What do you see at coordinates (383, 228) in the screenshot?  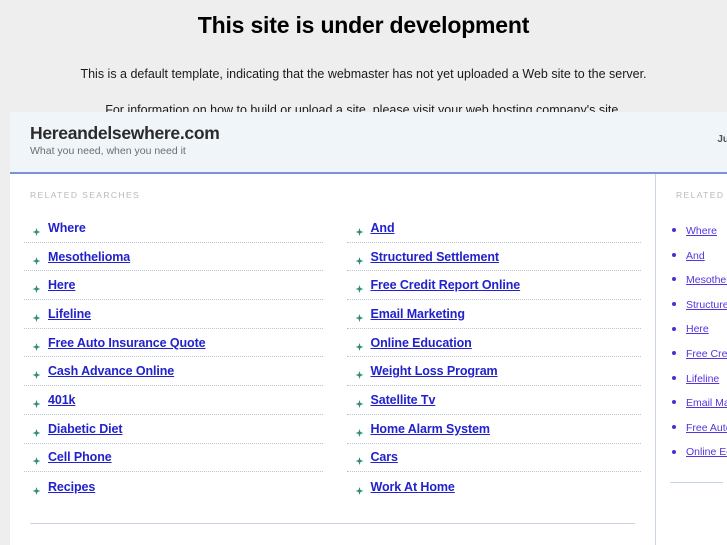 I see `related-search-link: And` at bounding box center [383, 228].